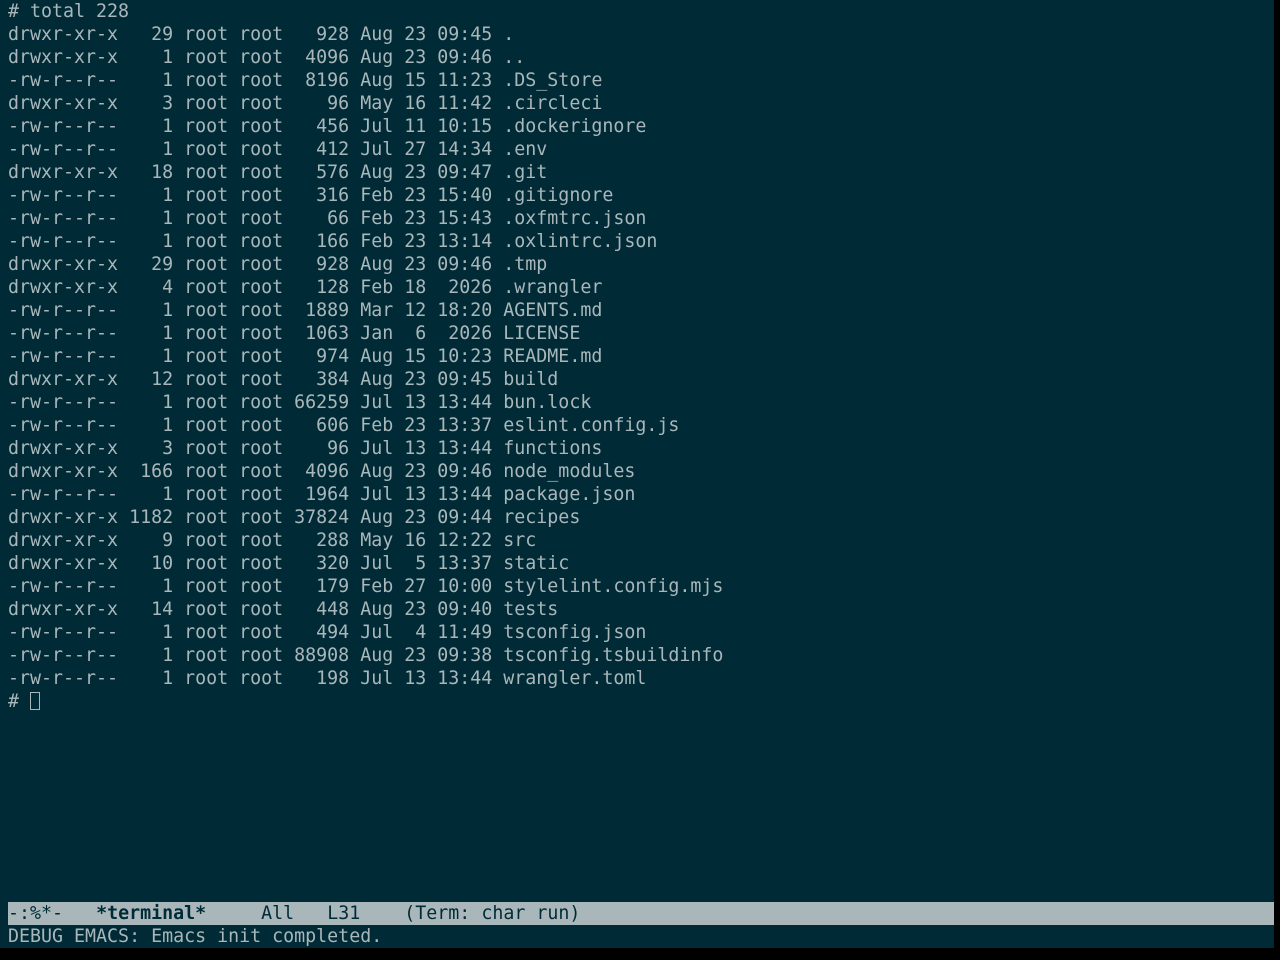 This screenshot has width=1280, height=960. Describe the element at coordinates (278, 913) in the screenshot. I see `mode-line-position: All` at that location.